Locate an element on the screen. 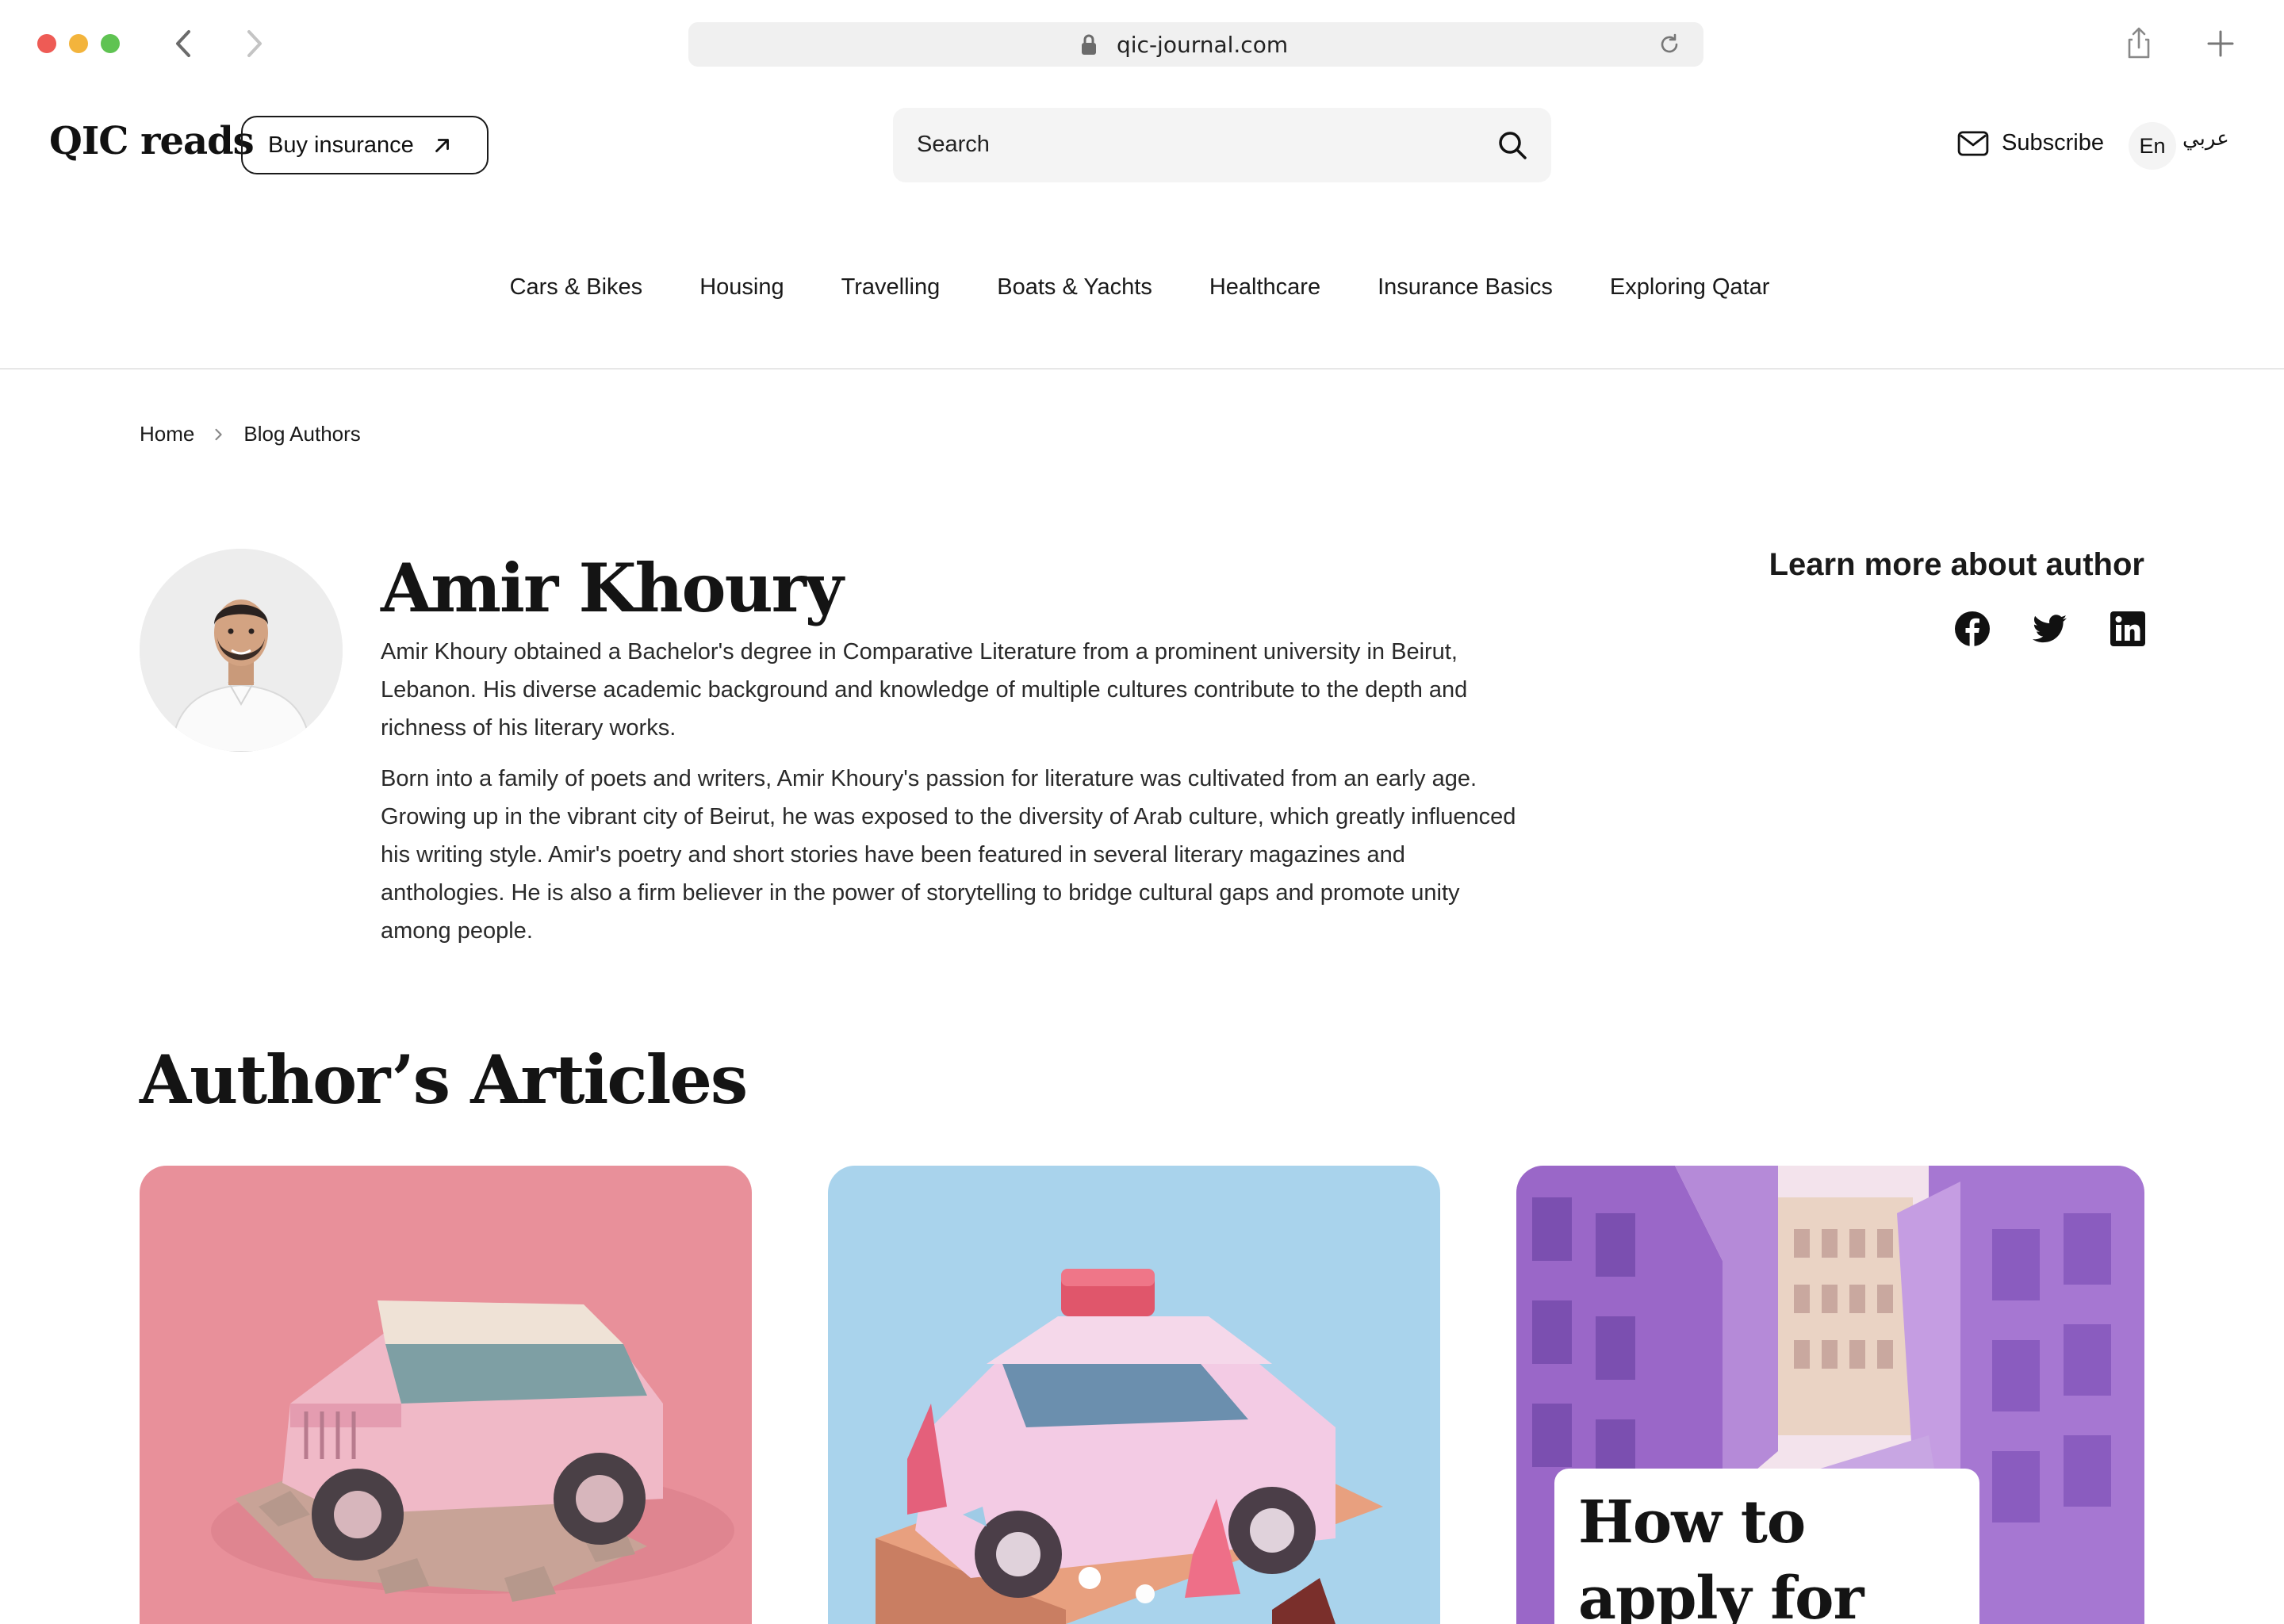 This screenshot has width=2284, height=1624. search-input: Search is located at coordinates (1222, 145).